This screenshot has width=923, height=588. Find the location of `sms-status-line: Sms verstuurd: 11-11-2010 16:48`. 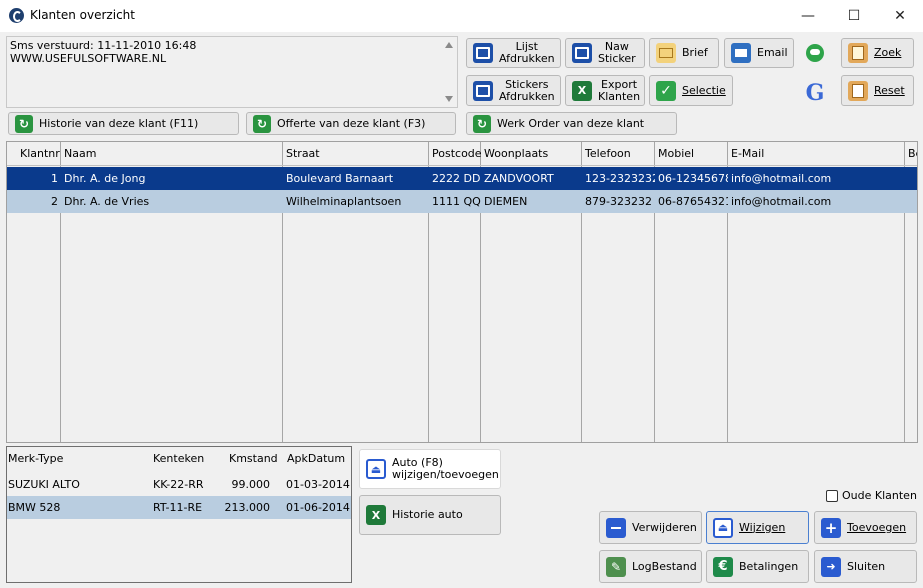

sms-status-line: Sms verstuurd: 11-11-2010 16:48 is located at coordinates (103, 45).